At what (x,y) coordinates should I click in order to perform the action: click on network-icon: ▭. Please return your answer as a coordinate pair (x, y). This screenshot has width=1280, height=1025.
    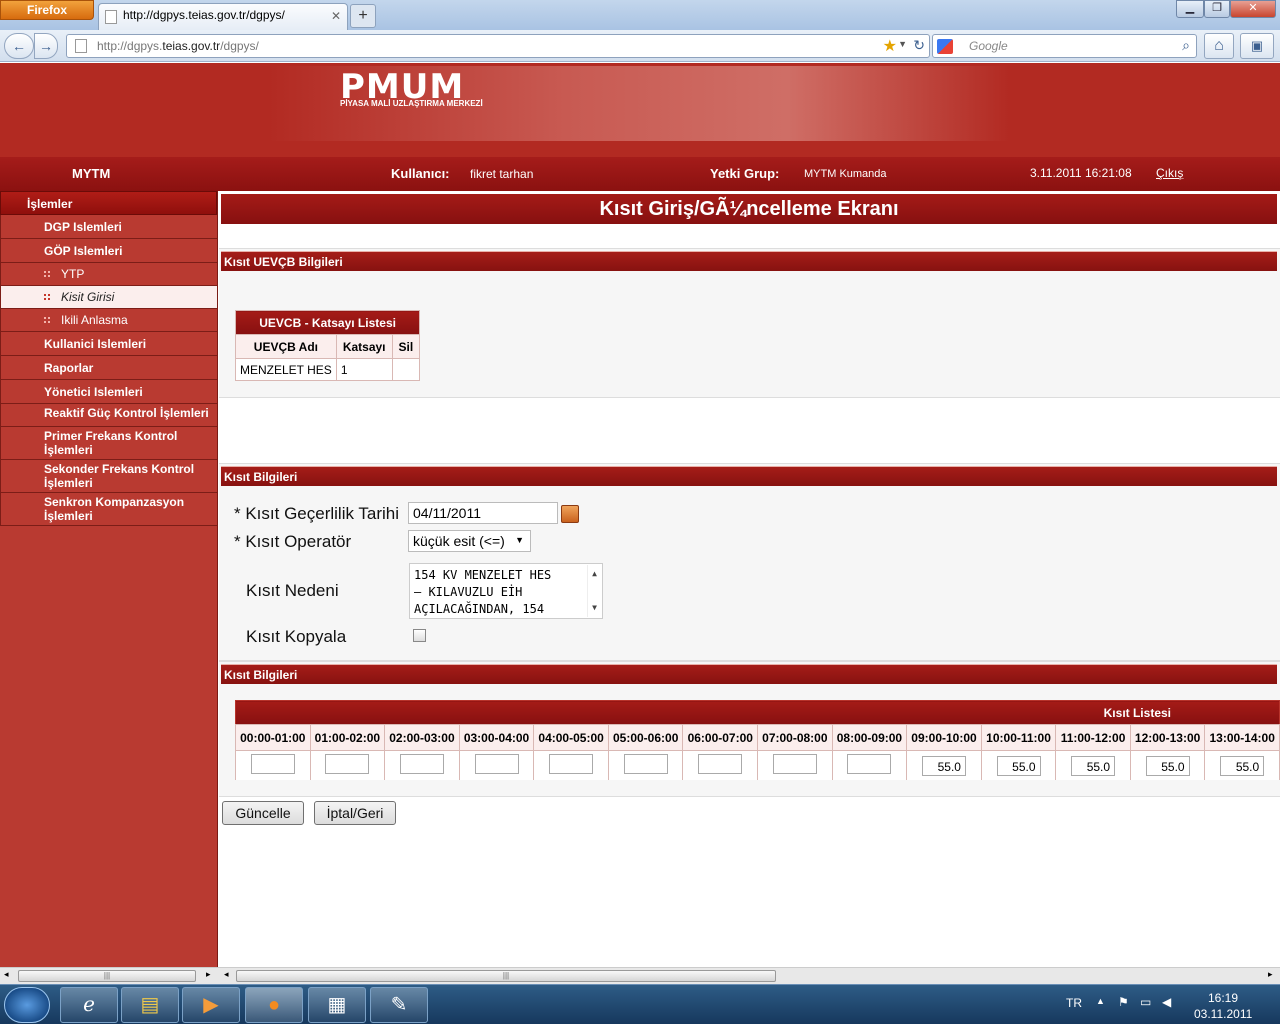
    Looking at the image, I should click on (1145, 1002).